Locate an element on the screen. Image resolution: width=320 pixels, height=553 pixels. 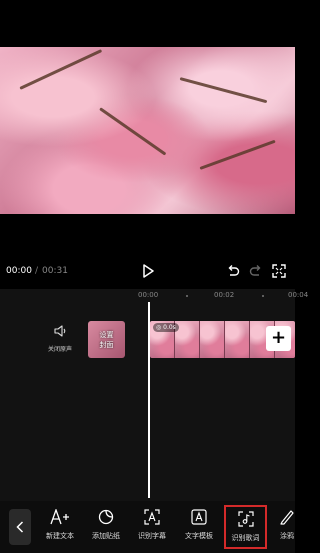
set-cover-button: 设置 封面 is located at coordinates (106, 339).